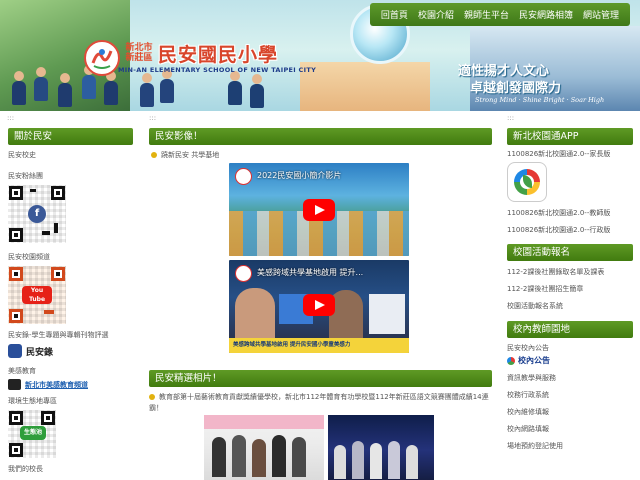 The image size is (640, 480). What do you see at coordinates (570, 306) in the screenshot?
I see `activity-signup-system-link: 校園活動報名系統` at bounding box center [570, 306].